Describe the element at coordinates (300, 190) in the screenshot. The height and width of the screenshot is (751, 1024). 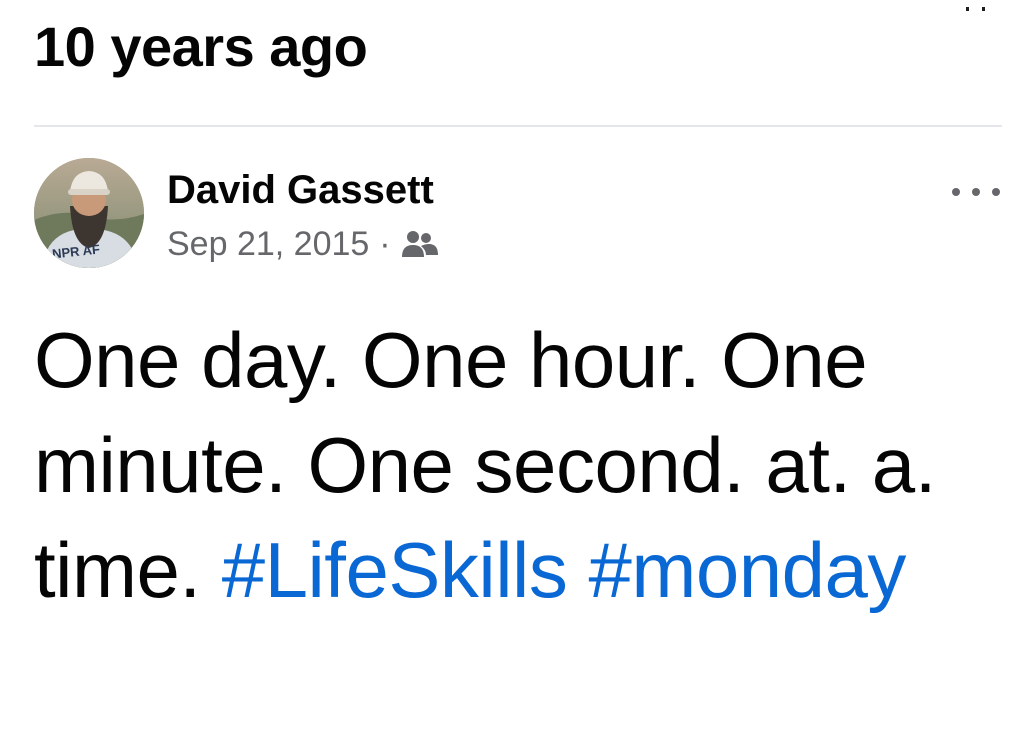
I see `author-name: David Gassett` at that location.